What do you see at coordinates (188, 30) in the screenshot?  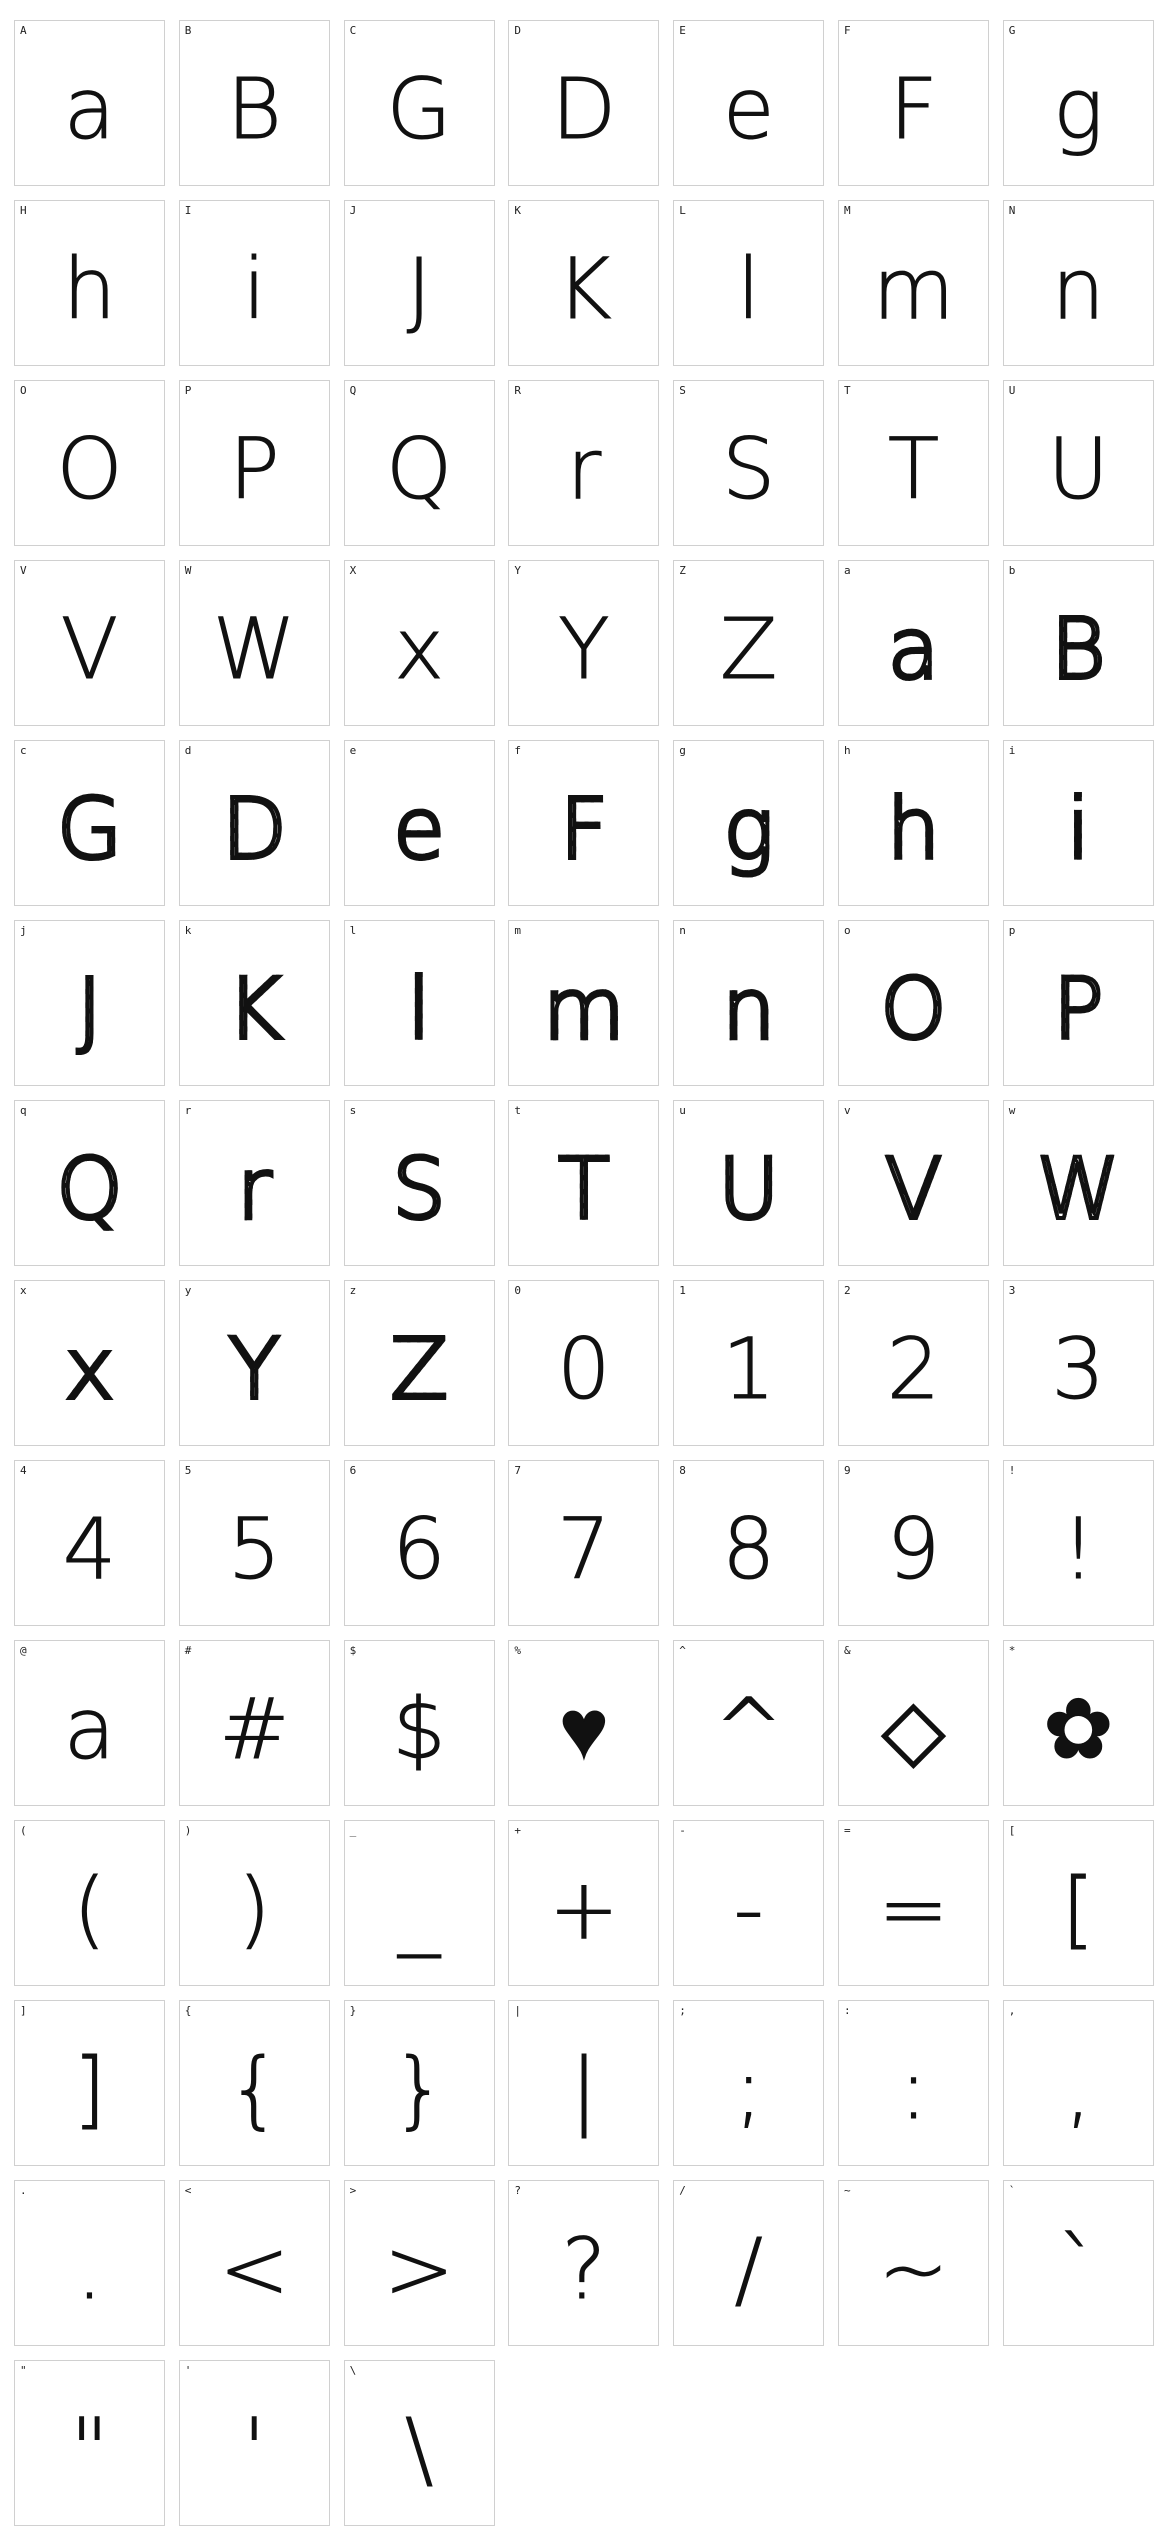 I see `glyph-key-label: B` at bounding box center [188, 30].